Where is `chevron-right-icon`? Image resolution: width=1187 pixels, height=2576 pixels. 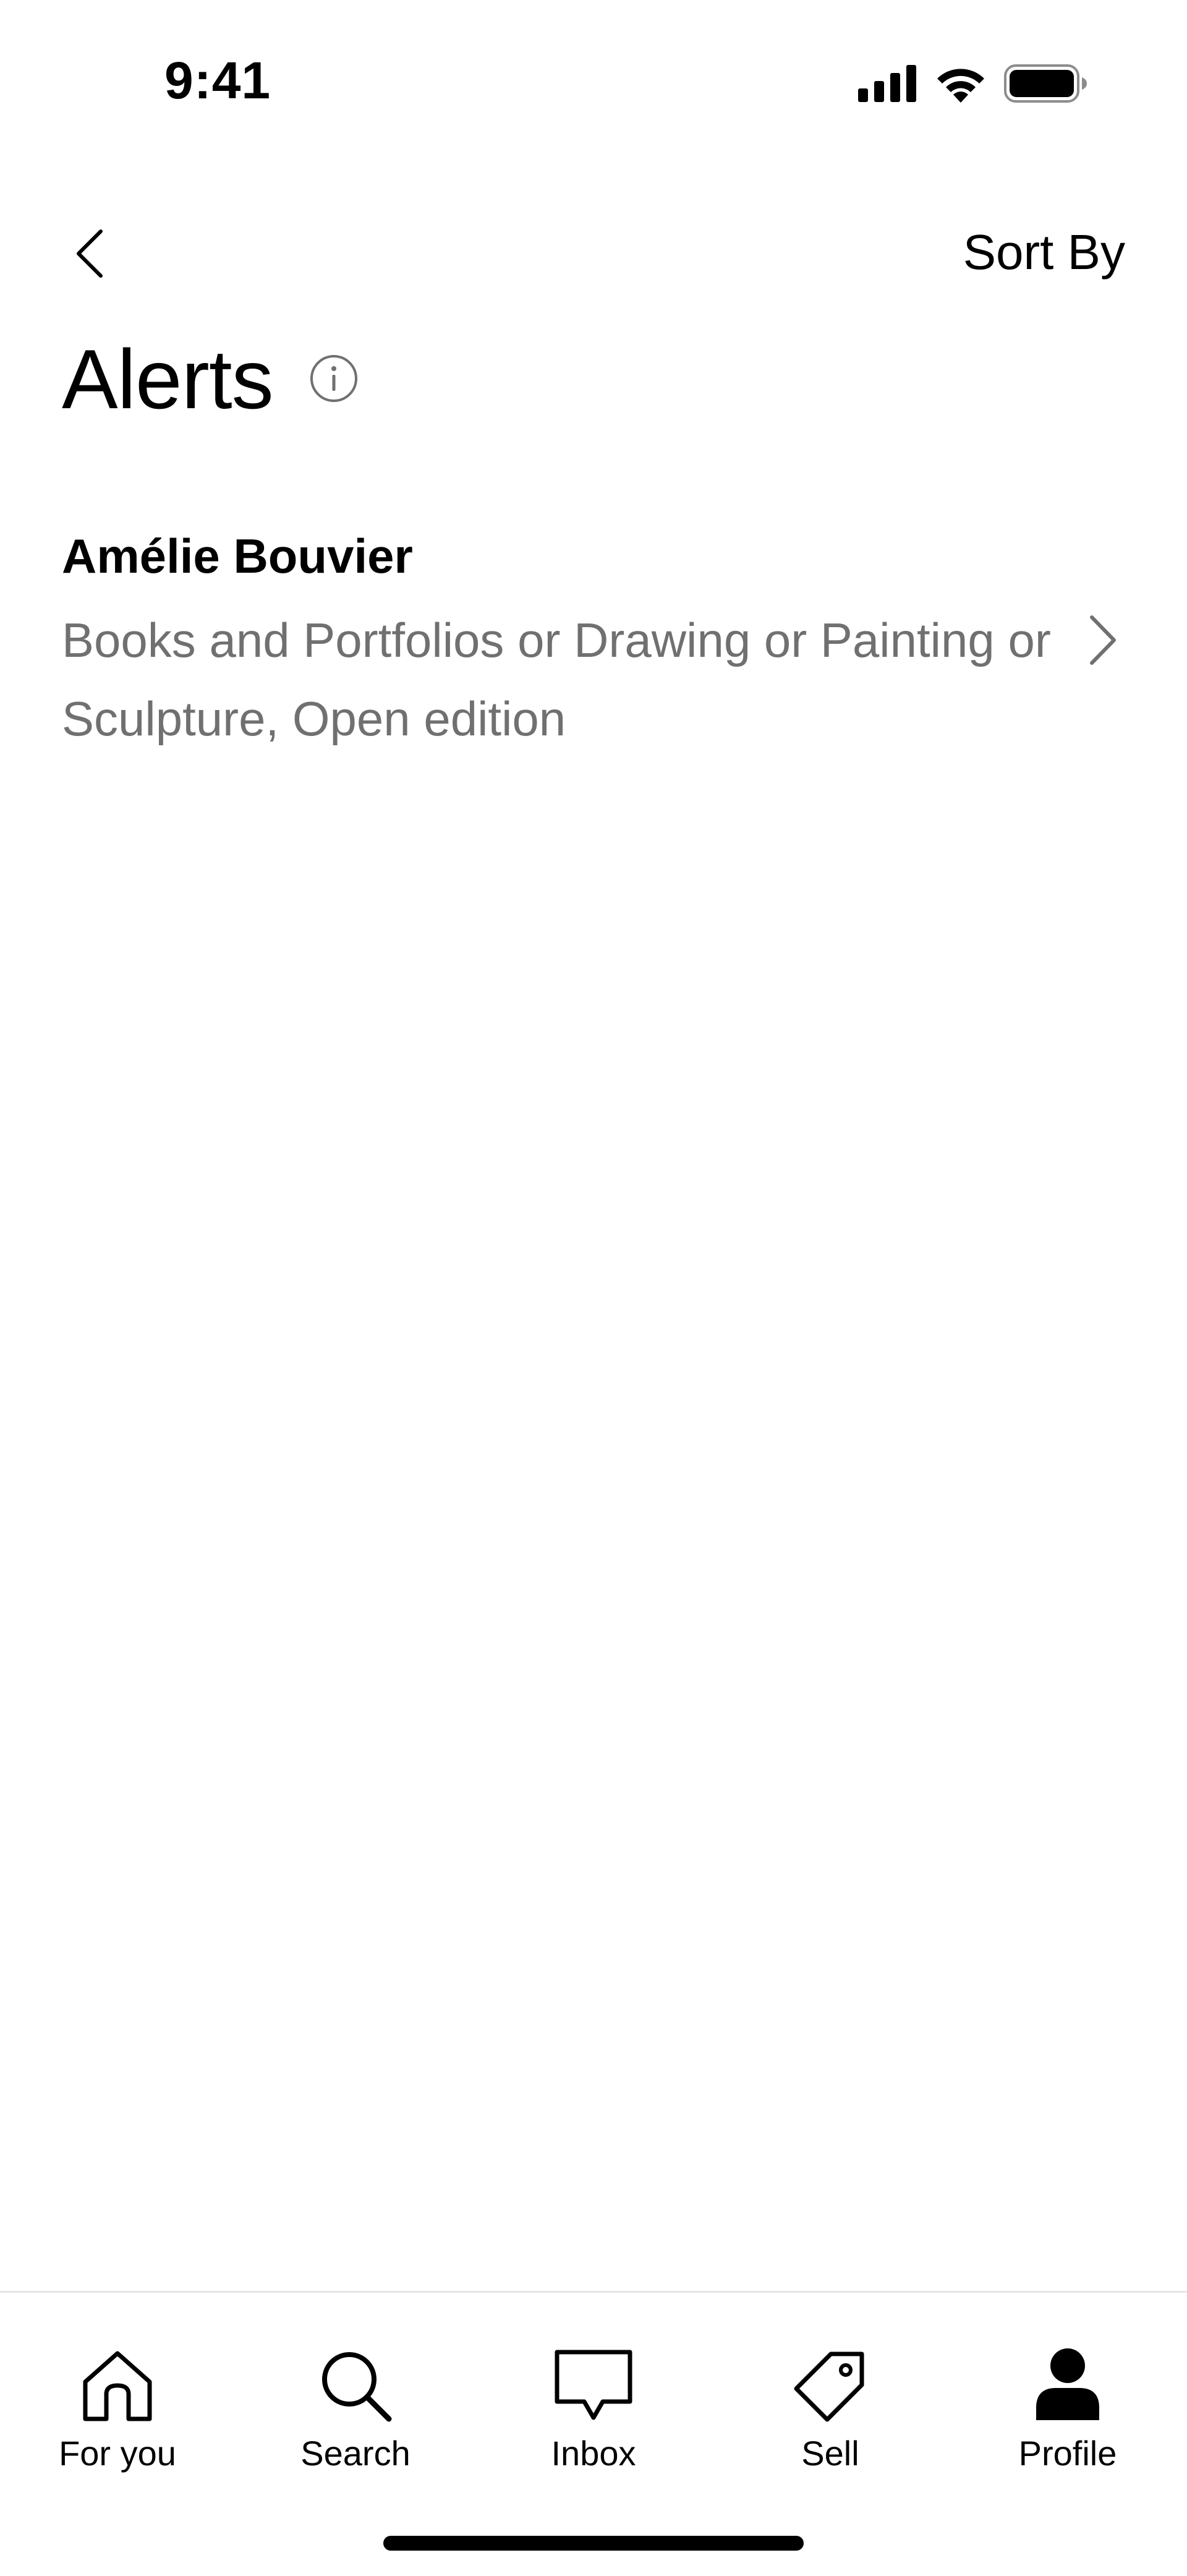 chevron-right-icon is located at coordinates (1103, 640).